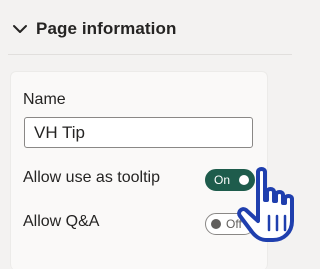 This screenshot has width=320, height=269. What do you see at coordinates (20, 29) in the screenshot?
I see `chevron-down-icon` at bounding box center [20, 29].